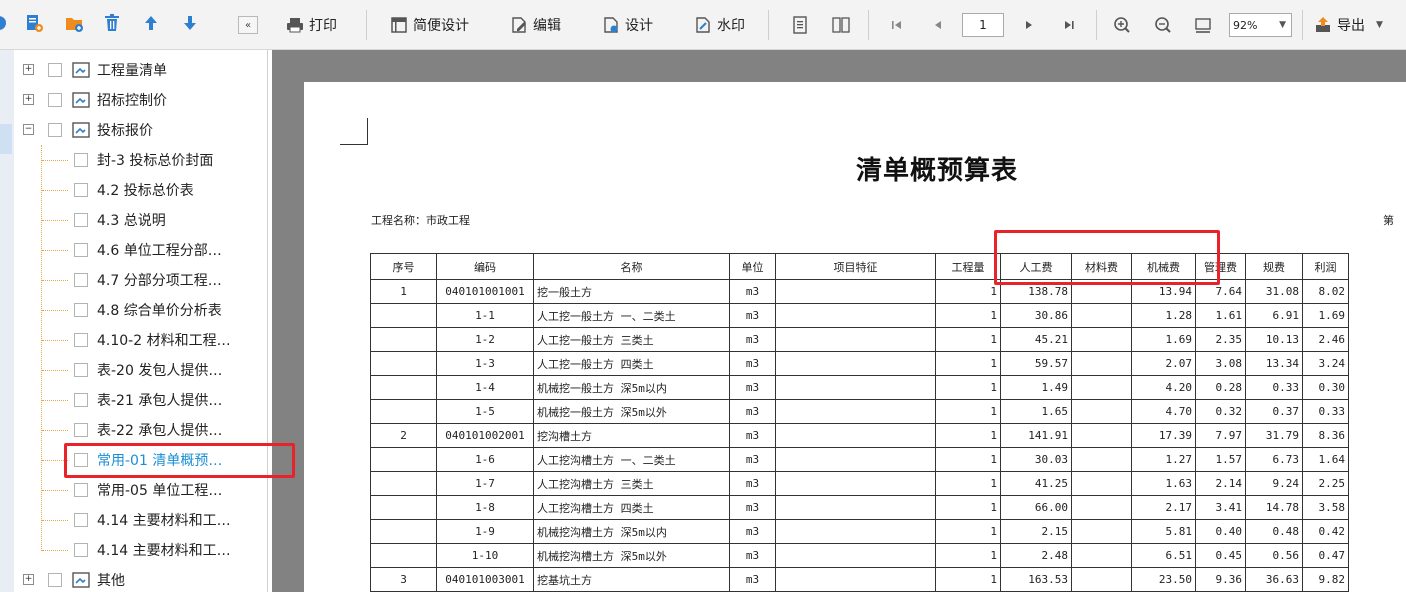 The height and width of the screenshot is (592, 1406). Describe the element at coordinates (1388, 220) in the screenshot. I see `page-label: 第` at that location.